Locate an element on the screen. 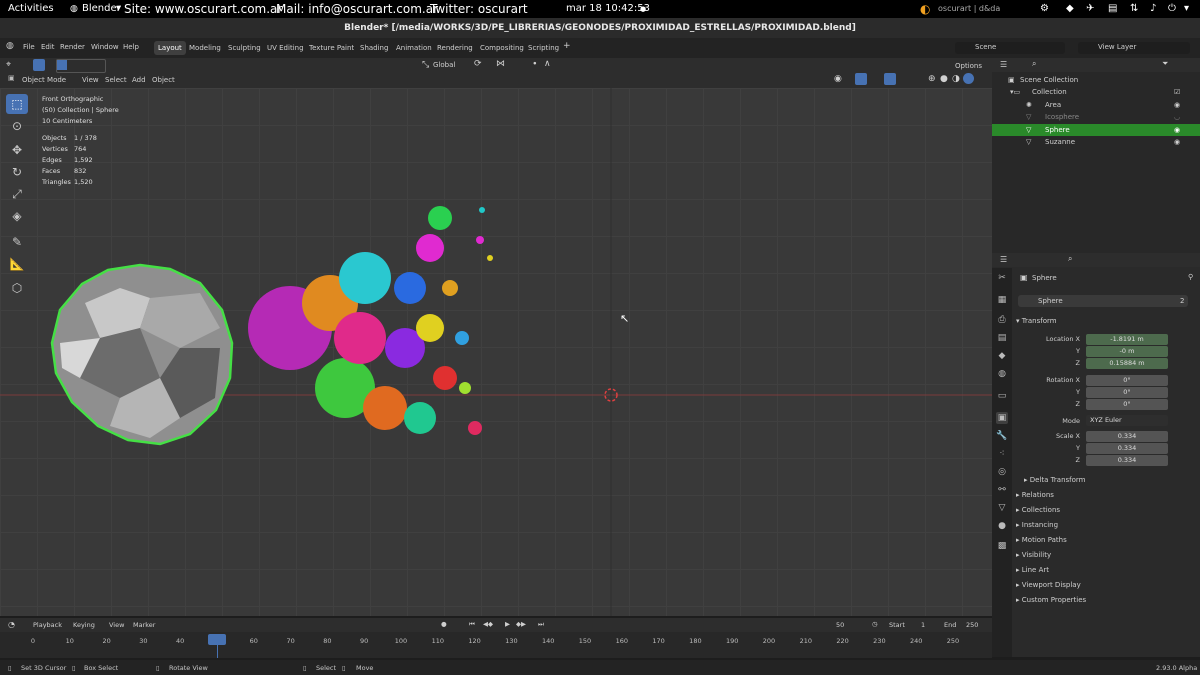 This screenshot has width=1200, height=675. editor-type-icon: ⌖ is located at coordinates (8, 65).